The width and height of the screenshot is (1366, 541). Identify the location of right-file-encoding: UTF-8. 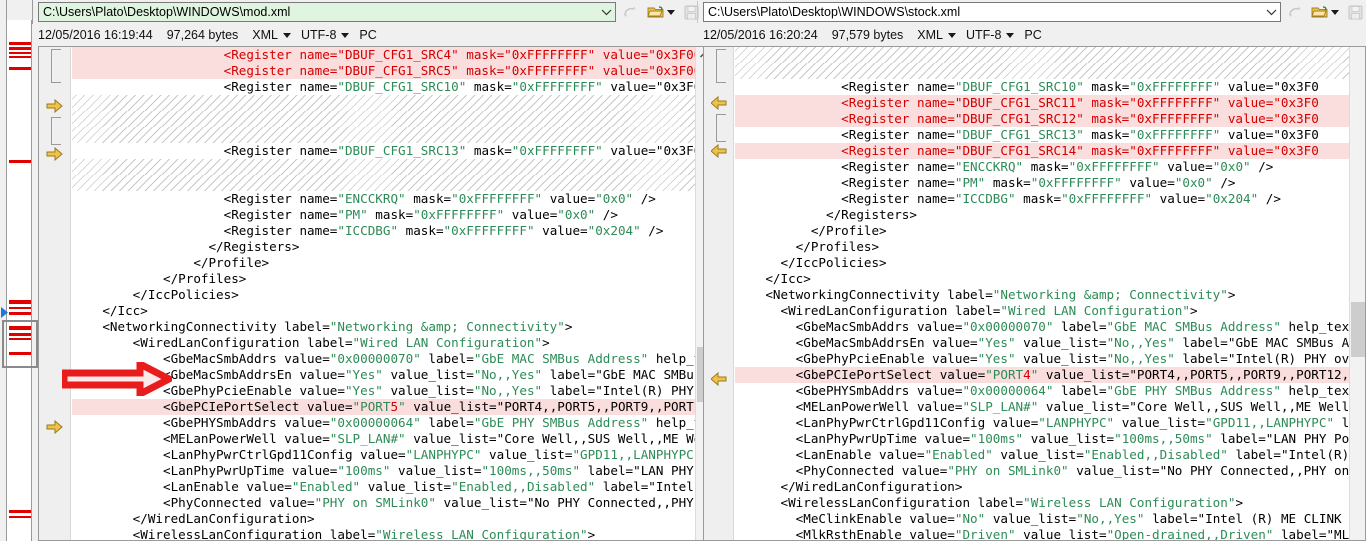
(990, 35).